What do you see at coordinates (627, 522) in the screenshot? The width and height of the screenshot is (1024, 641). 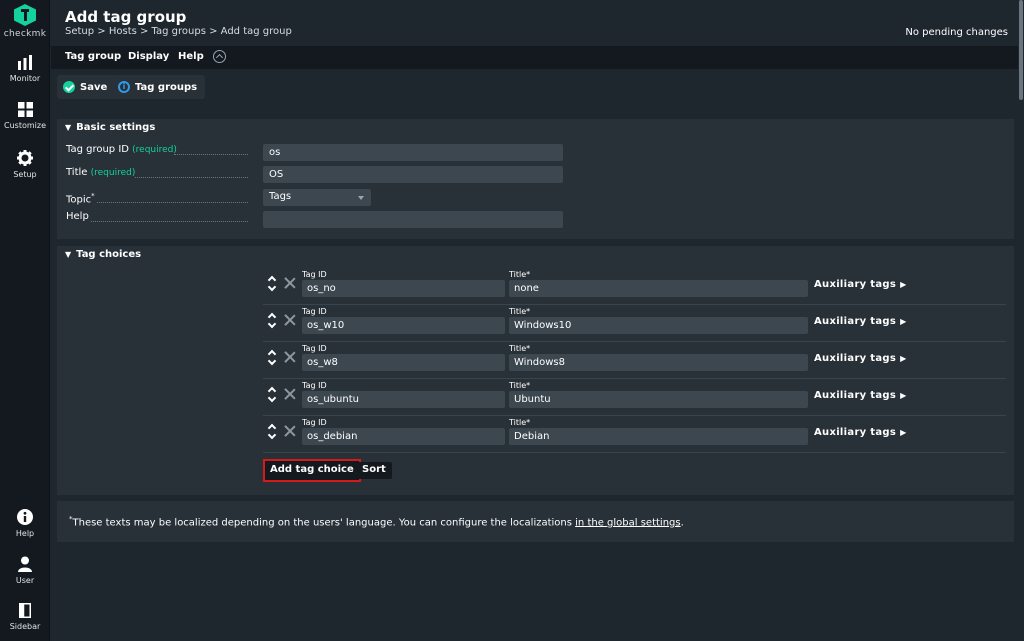 I see `global-settings-link: in the global settings` at bounding box center [627, 522].